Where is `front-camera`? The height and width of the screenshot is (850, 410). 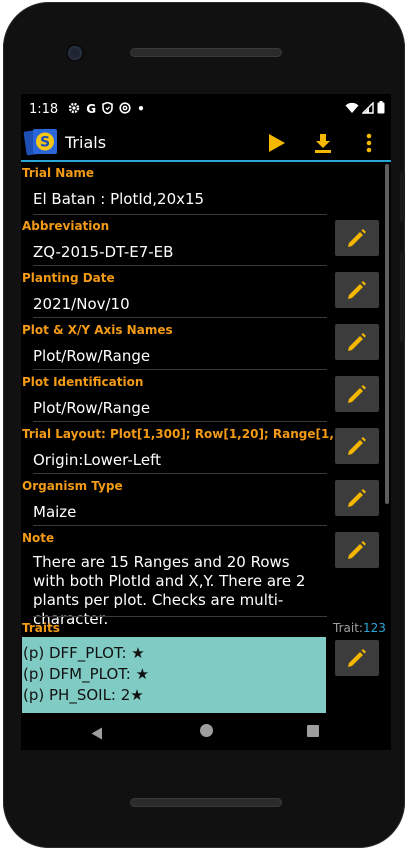
front-camera is located at coordinates (75, 53).